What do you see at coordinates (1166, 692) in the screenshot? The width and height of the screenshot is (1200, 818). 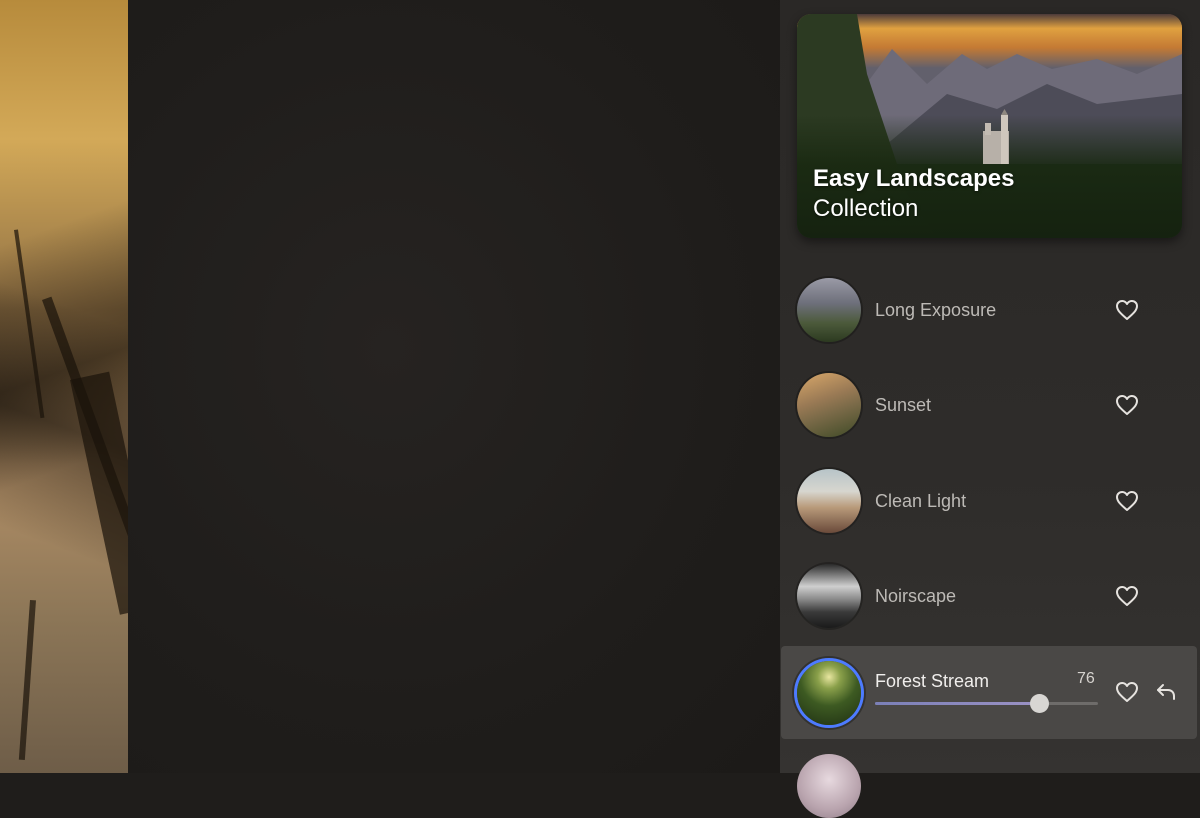 I see `undo-icon` at bounding box center [1166, 692].